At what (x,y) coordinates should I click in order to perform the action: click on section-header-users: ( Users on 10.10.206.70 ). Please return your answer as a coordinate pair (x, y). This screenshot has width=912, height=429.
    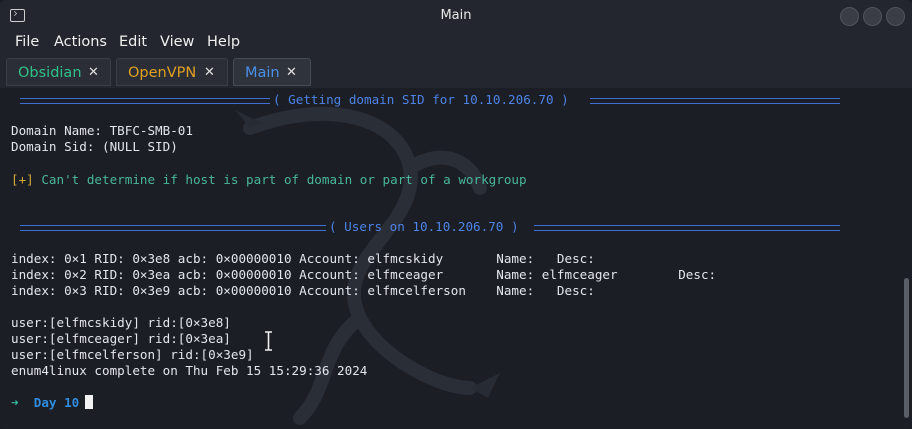
    Looking at the image, I should click on (424, 226).